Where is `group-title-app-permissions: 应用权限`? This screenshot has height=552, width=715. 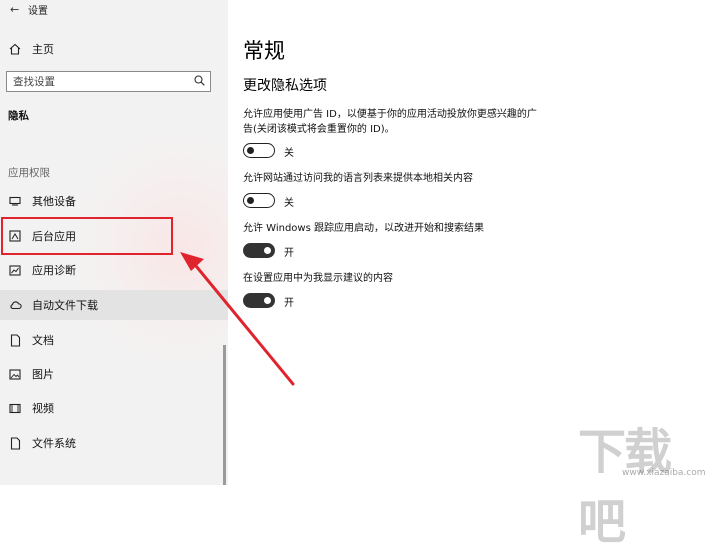 group-title-app-permissions: 应用权限 is located at coordinates (29, 173).